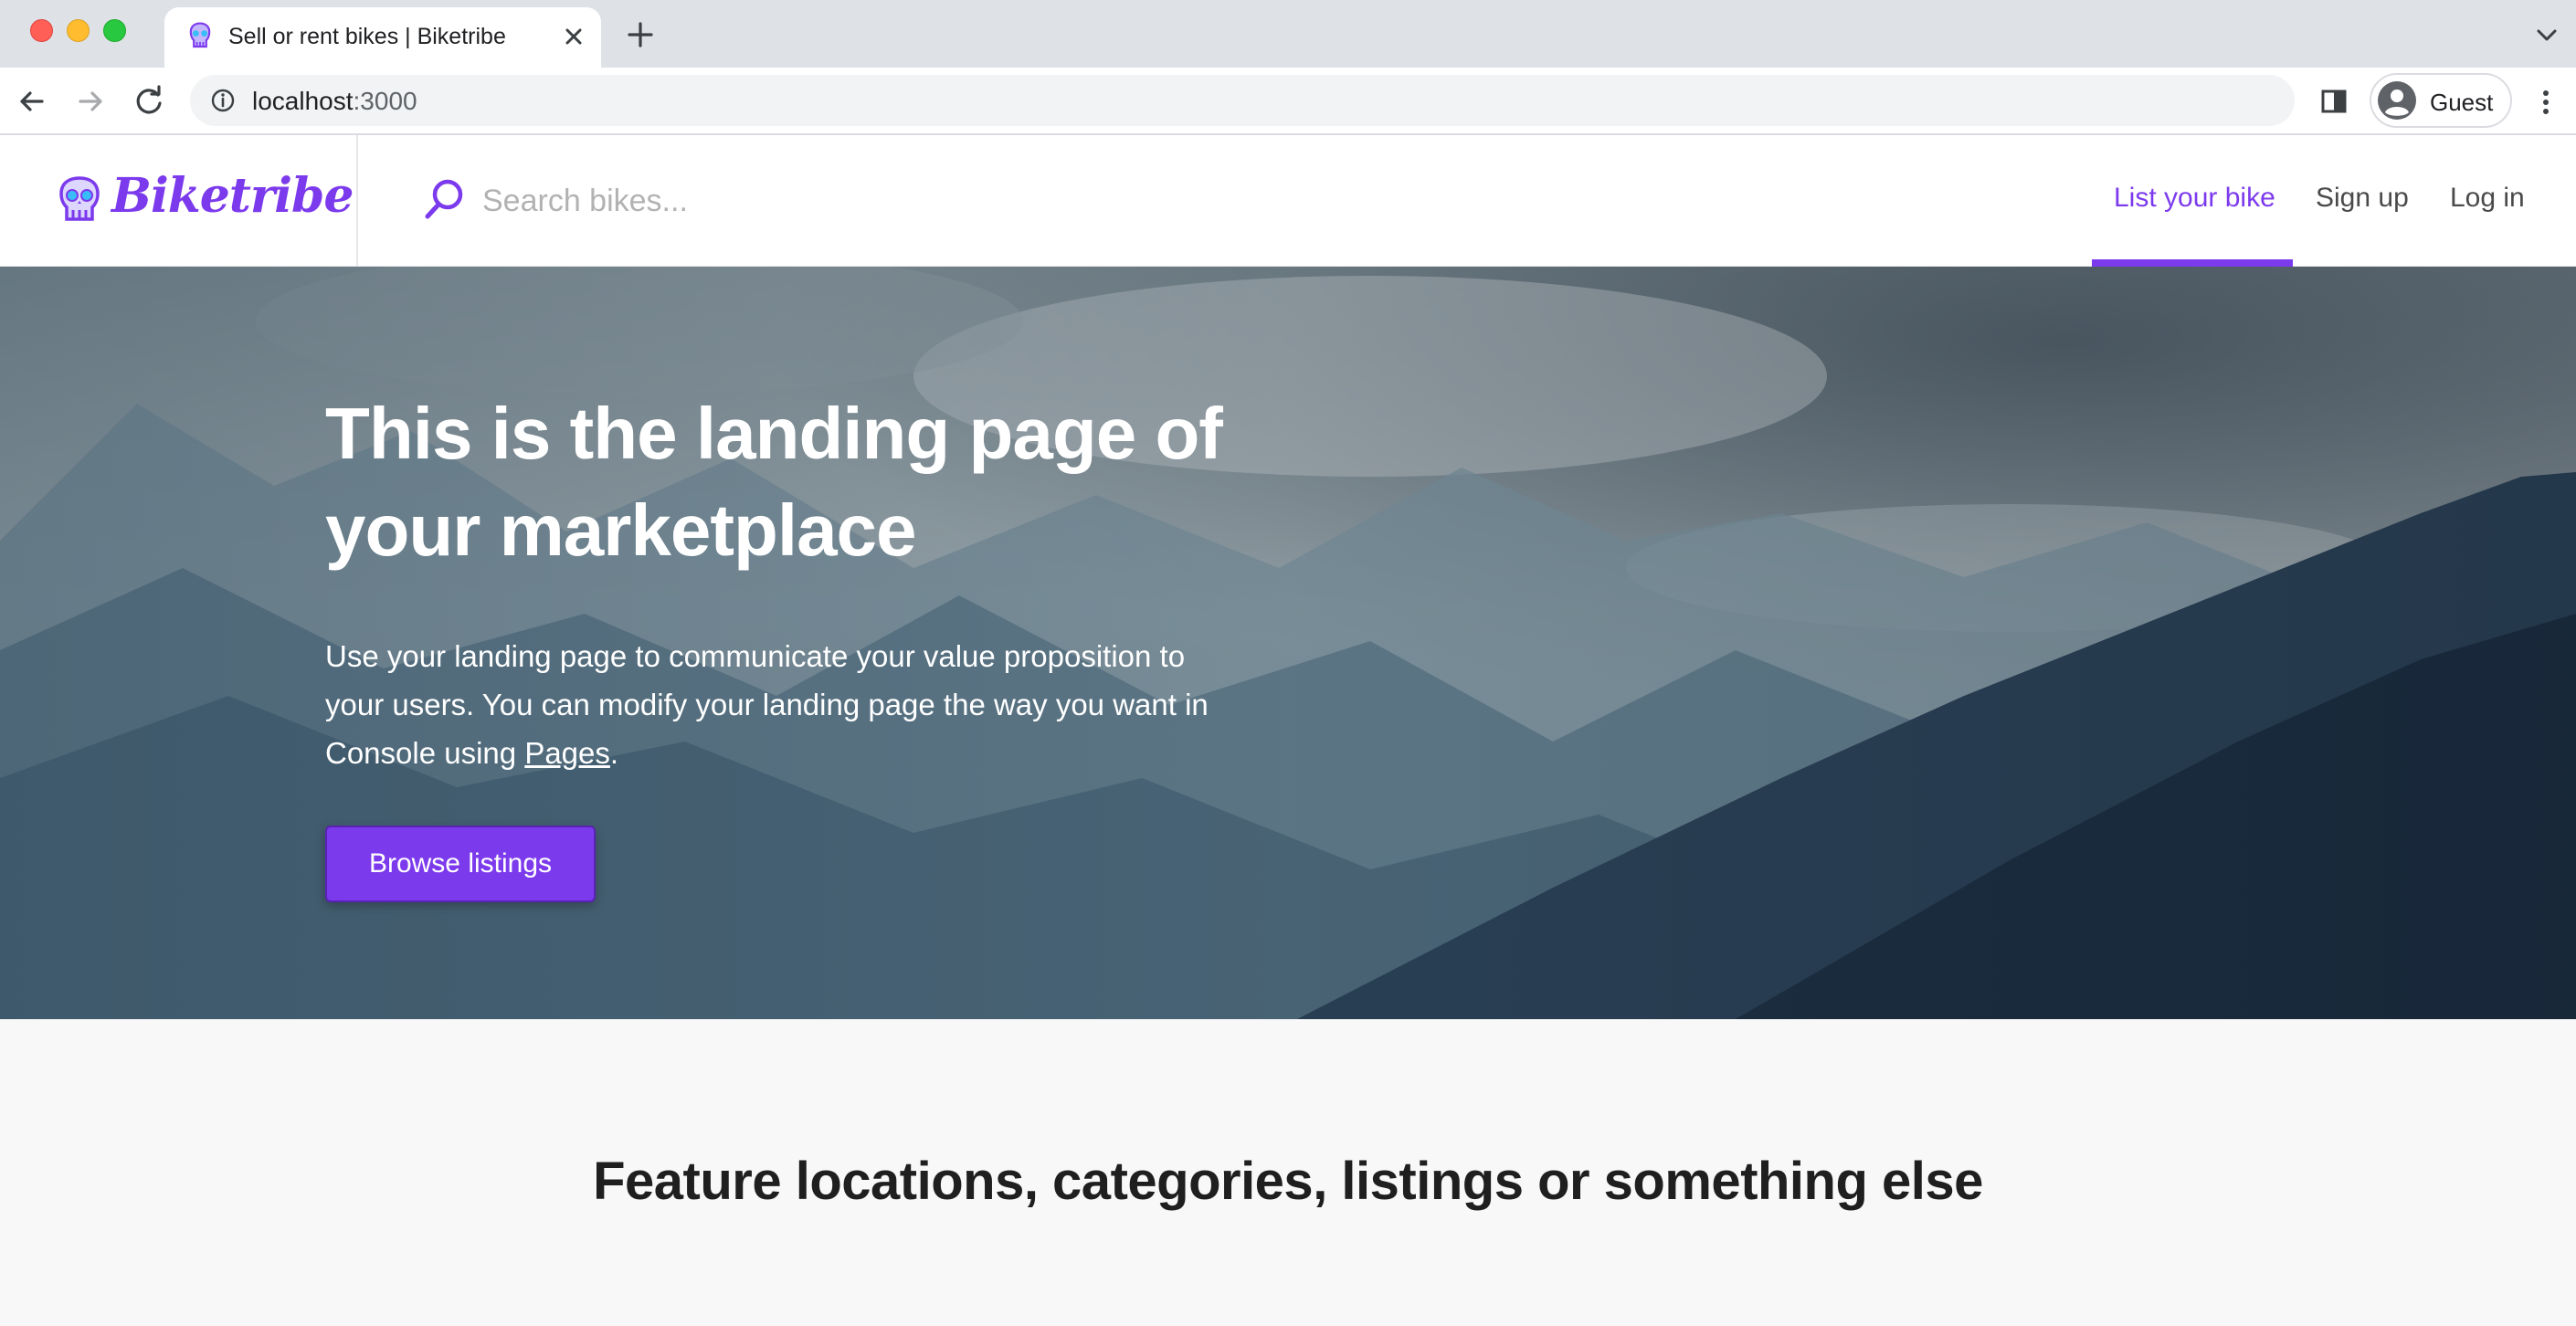 The height and width of the screenshot is (1326, 2576). I want to click on info-icon, so click(223, 100).